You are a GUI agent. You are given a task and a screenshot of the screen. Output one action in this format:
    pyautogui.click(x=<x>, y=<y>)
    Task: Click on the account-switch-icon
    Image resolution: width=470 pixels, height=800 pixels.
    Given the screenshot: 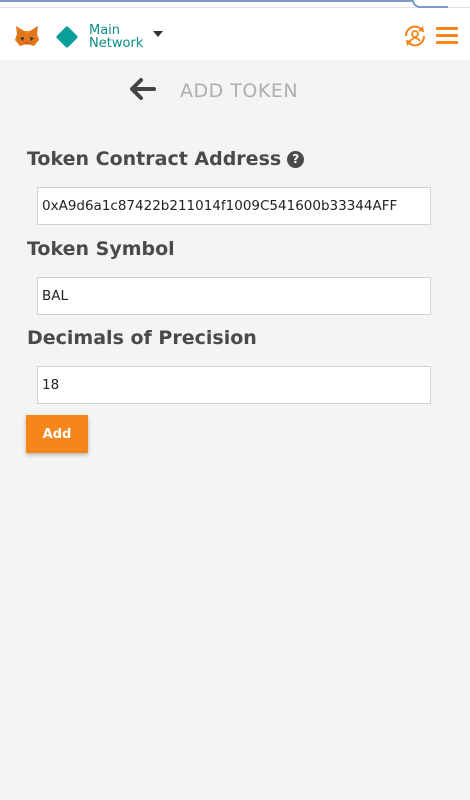 What is the action you would take?
    pyautogui.click(x=415, y=36)
    